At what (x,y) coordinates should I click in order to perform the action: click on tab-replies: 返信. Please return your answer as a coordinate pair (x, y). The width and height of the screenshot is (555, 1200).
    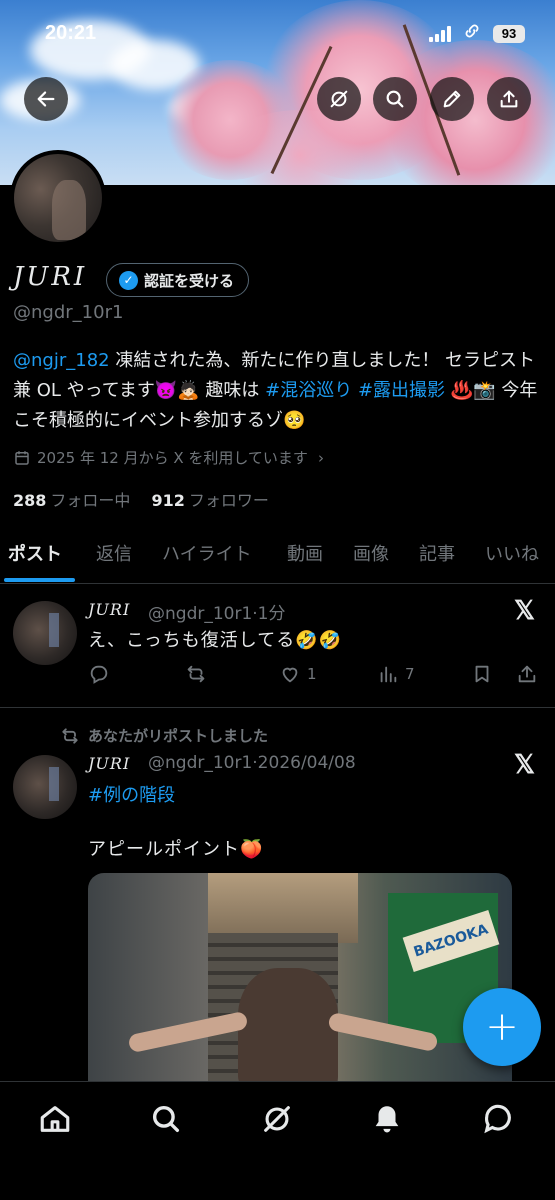
    Looking at the image, I should click on (114, 553).